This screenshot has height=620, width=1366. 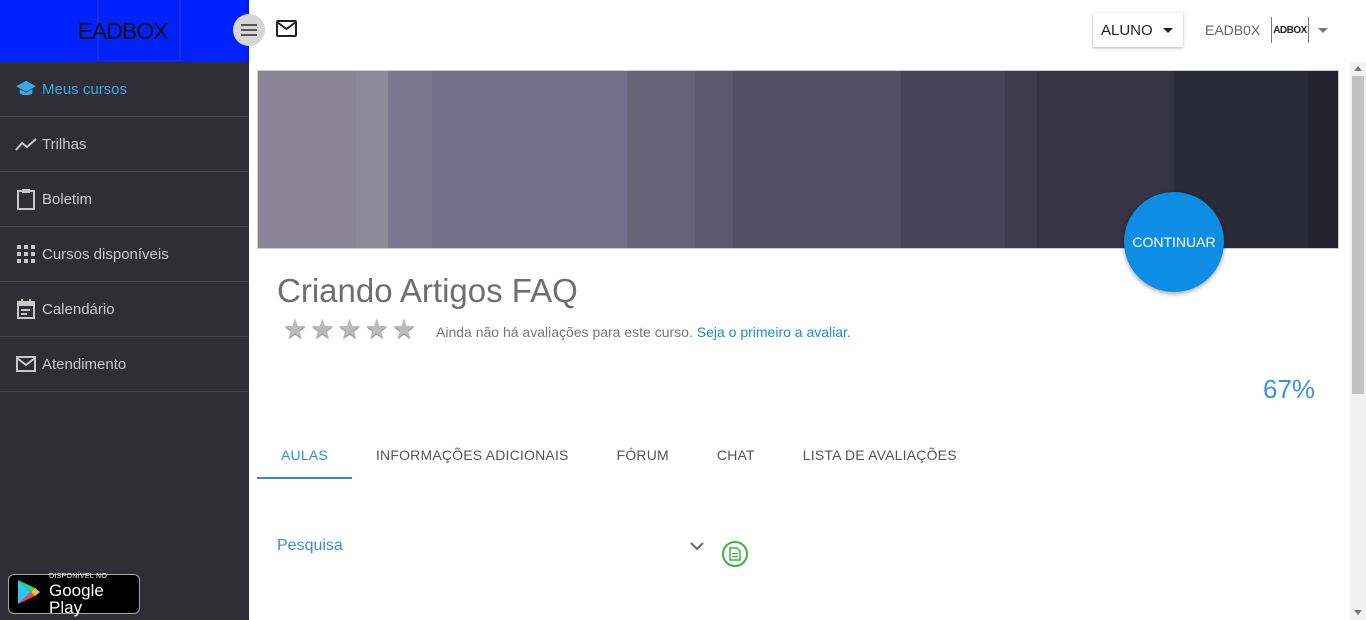 I want to click on logo-text: EADBOX, so click(x=123, y=30).